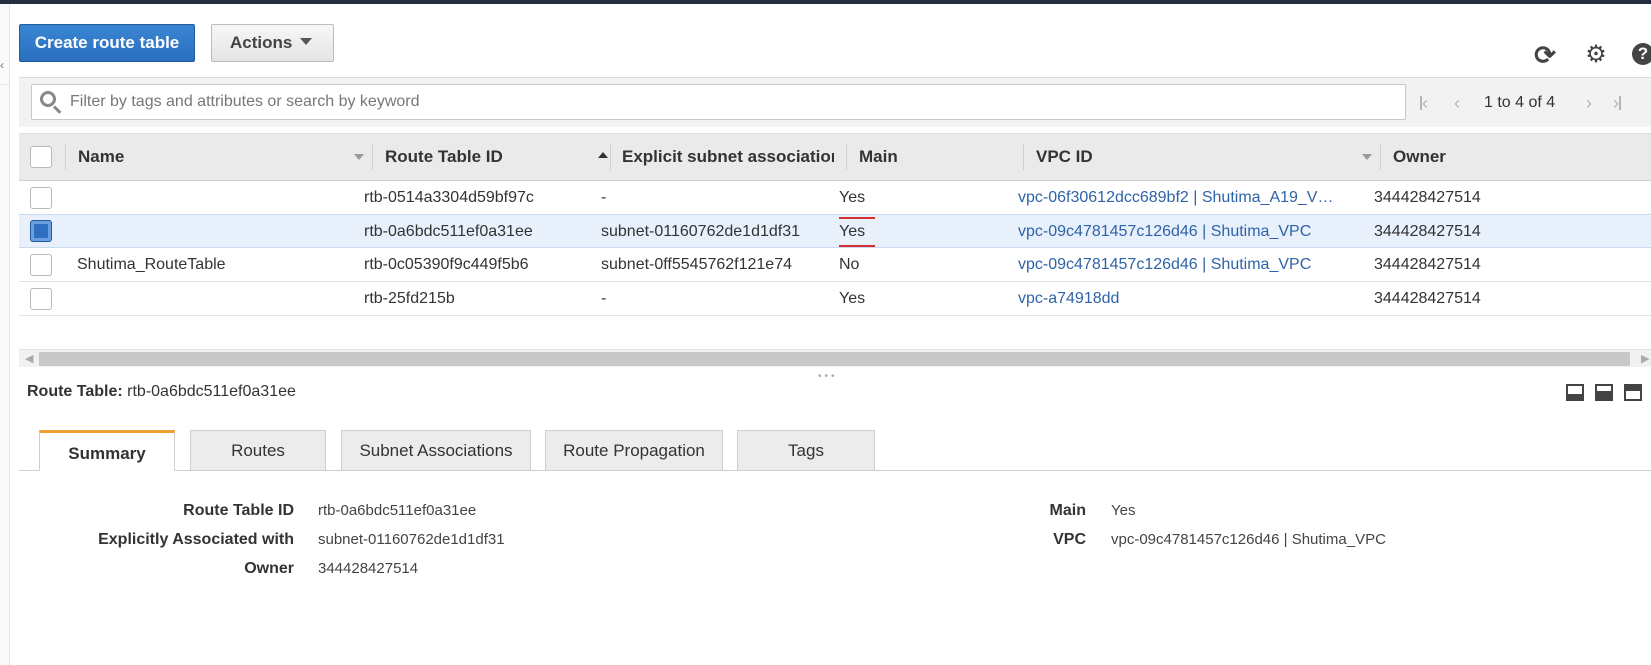  Describe the element at coordinates (1641, 54) in the screenshot. I see `help-icon: ?` at that location.